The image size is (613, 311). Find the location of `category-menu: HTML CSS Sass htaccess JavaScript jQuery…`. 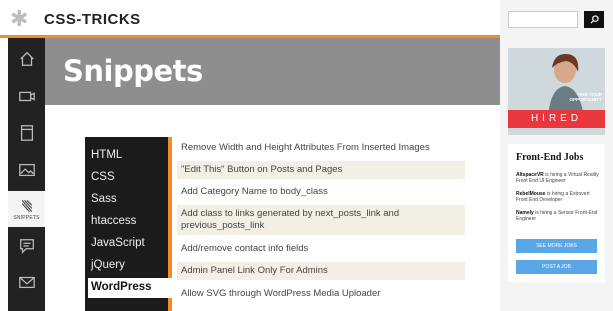

category-menu: HTML CSS Sass htaccess JavaScript jQuery… is located at coordinates (128, 224).